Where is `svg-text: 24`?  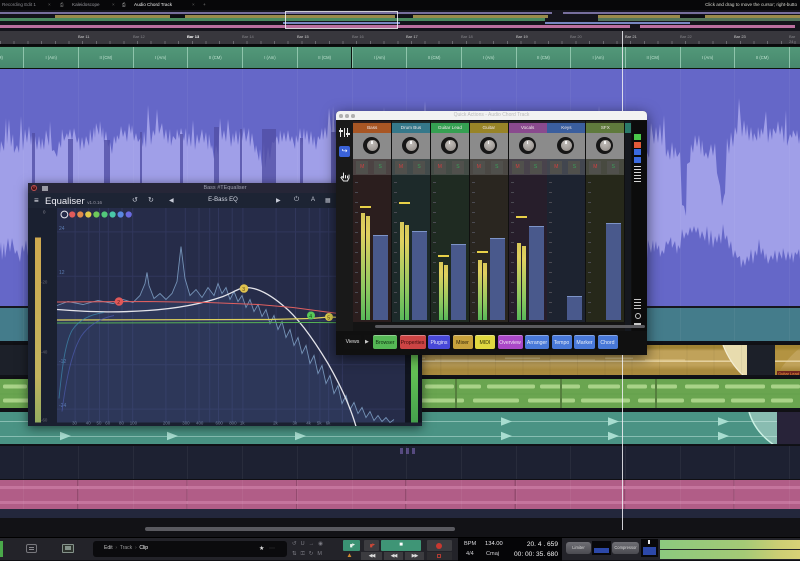
svg-text: 24 is located at coordinates (62, 228).